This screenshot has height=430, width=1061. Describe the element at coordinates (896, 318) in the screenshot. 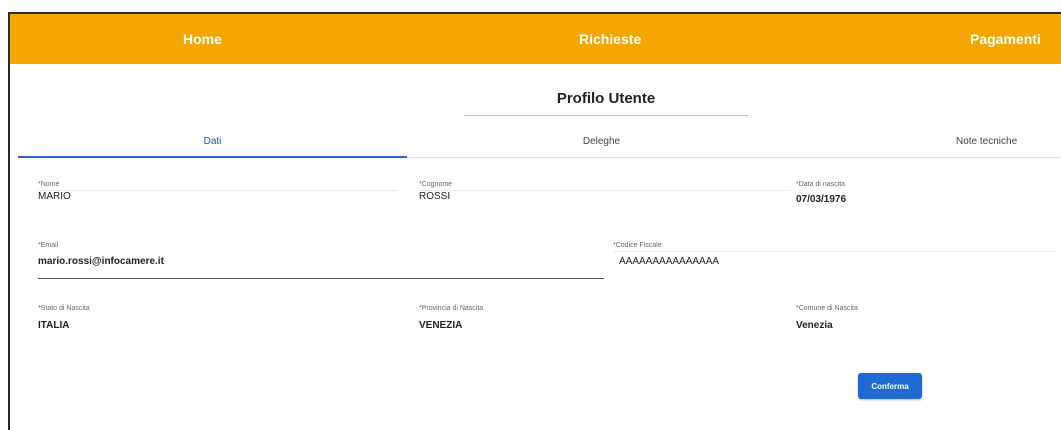

I see `comune-nascita-field: *Comune di Nascita Venezia` at that location.